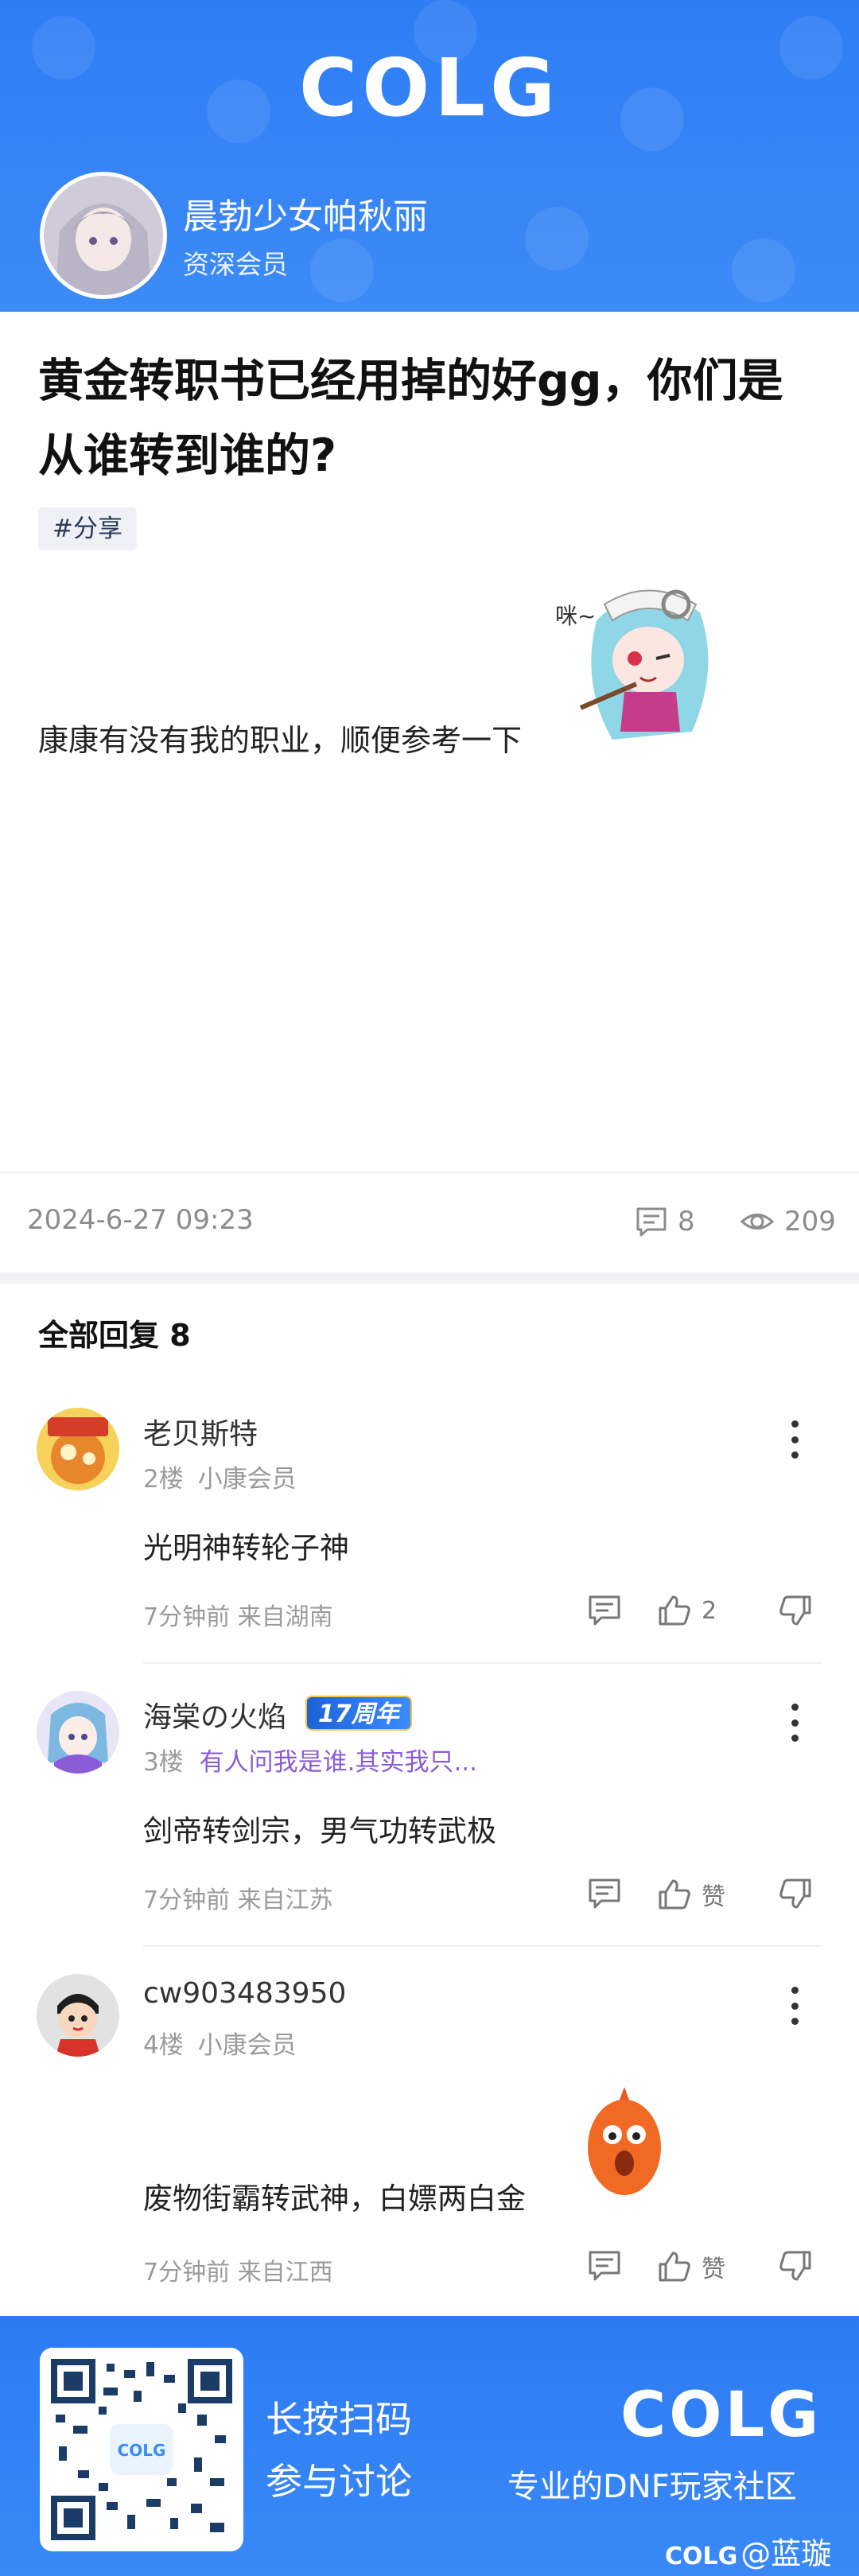  What do you see at coordinates (200, 1431) in the screenshot?
I see `commenter-name: 老贝斯特` at bounding box center [200, 1431].